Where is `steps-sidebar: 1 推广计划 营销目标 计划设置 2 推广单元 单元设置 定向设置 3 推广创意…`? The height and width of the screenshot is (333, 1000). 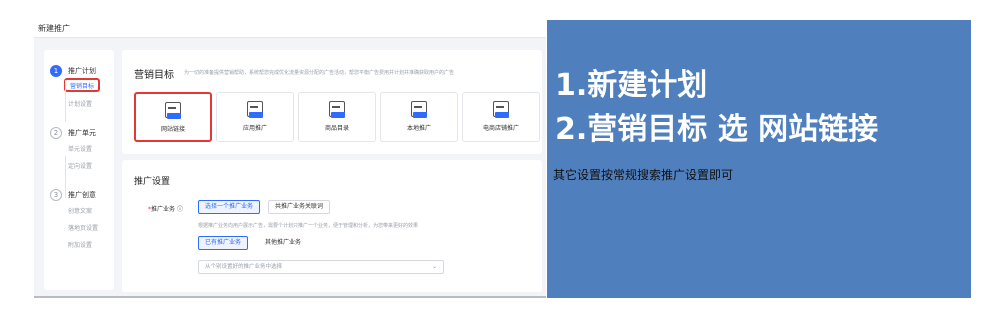
steps-sidebar: 1 推广计划 营销目标 计划设置 2 推广单元 单元设置 定向设置 3 推广创意… is located at coordinates (79, 170).